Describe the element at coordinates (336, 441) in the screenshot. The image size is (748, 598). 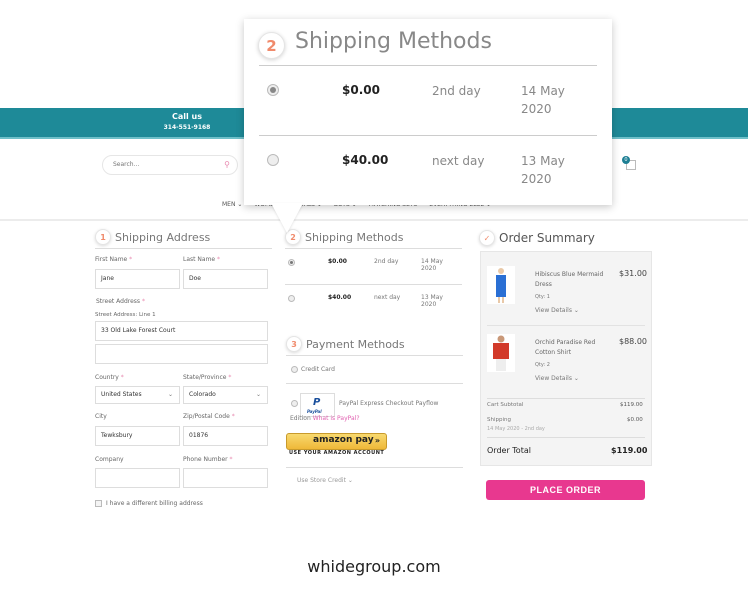
I see `amazon-pay-button: amazon pay »` at that location.